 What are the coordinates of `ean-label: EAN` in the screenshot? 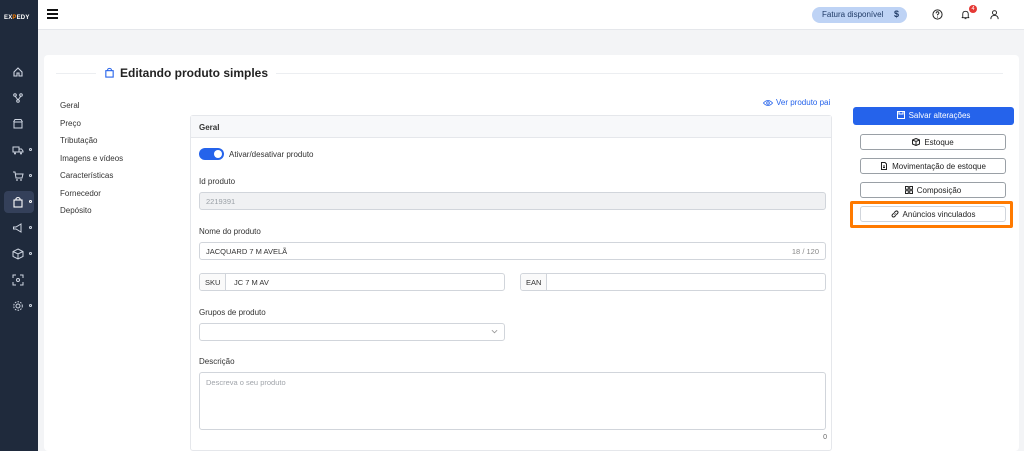 It's located at (534, 282).